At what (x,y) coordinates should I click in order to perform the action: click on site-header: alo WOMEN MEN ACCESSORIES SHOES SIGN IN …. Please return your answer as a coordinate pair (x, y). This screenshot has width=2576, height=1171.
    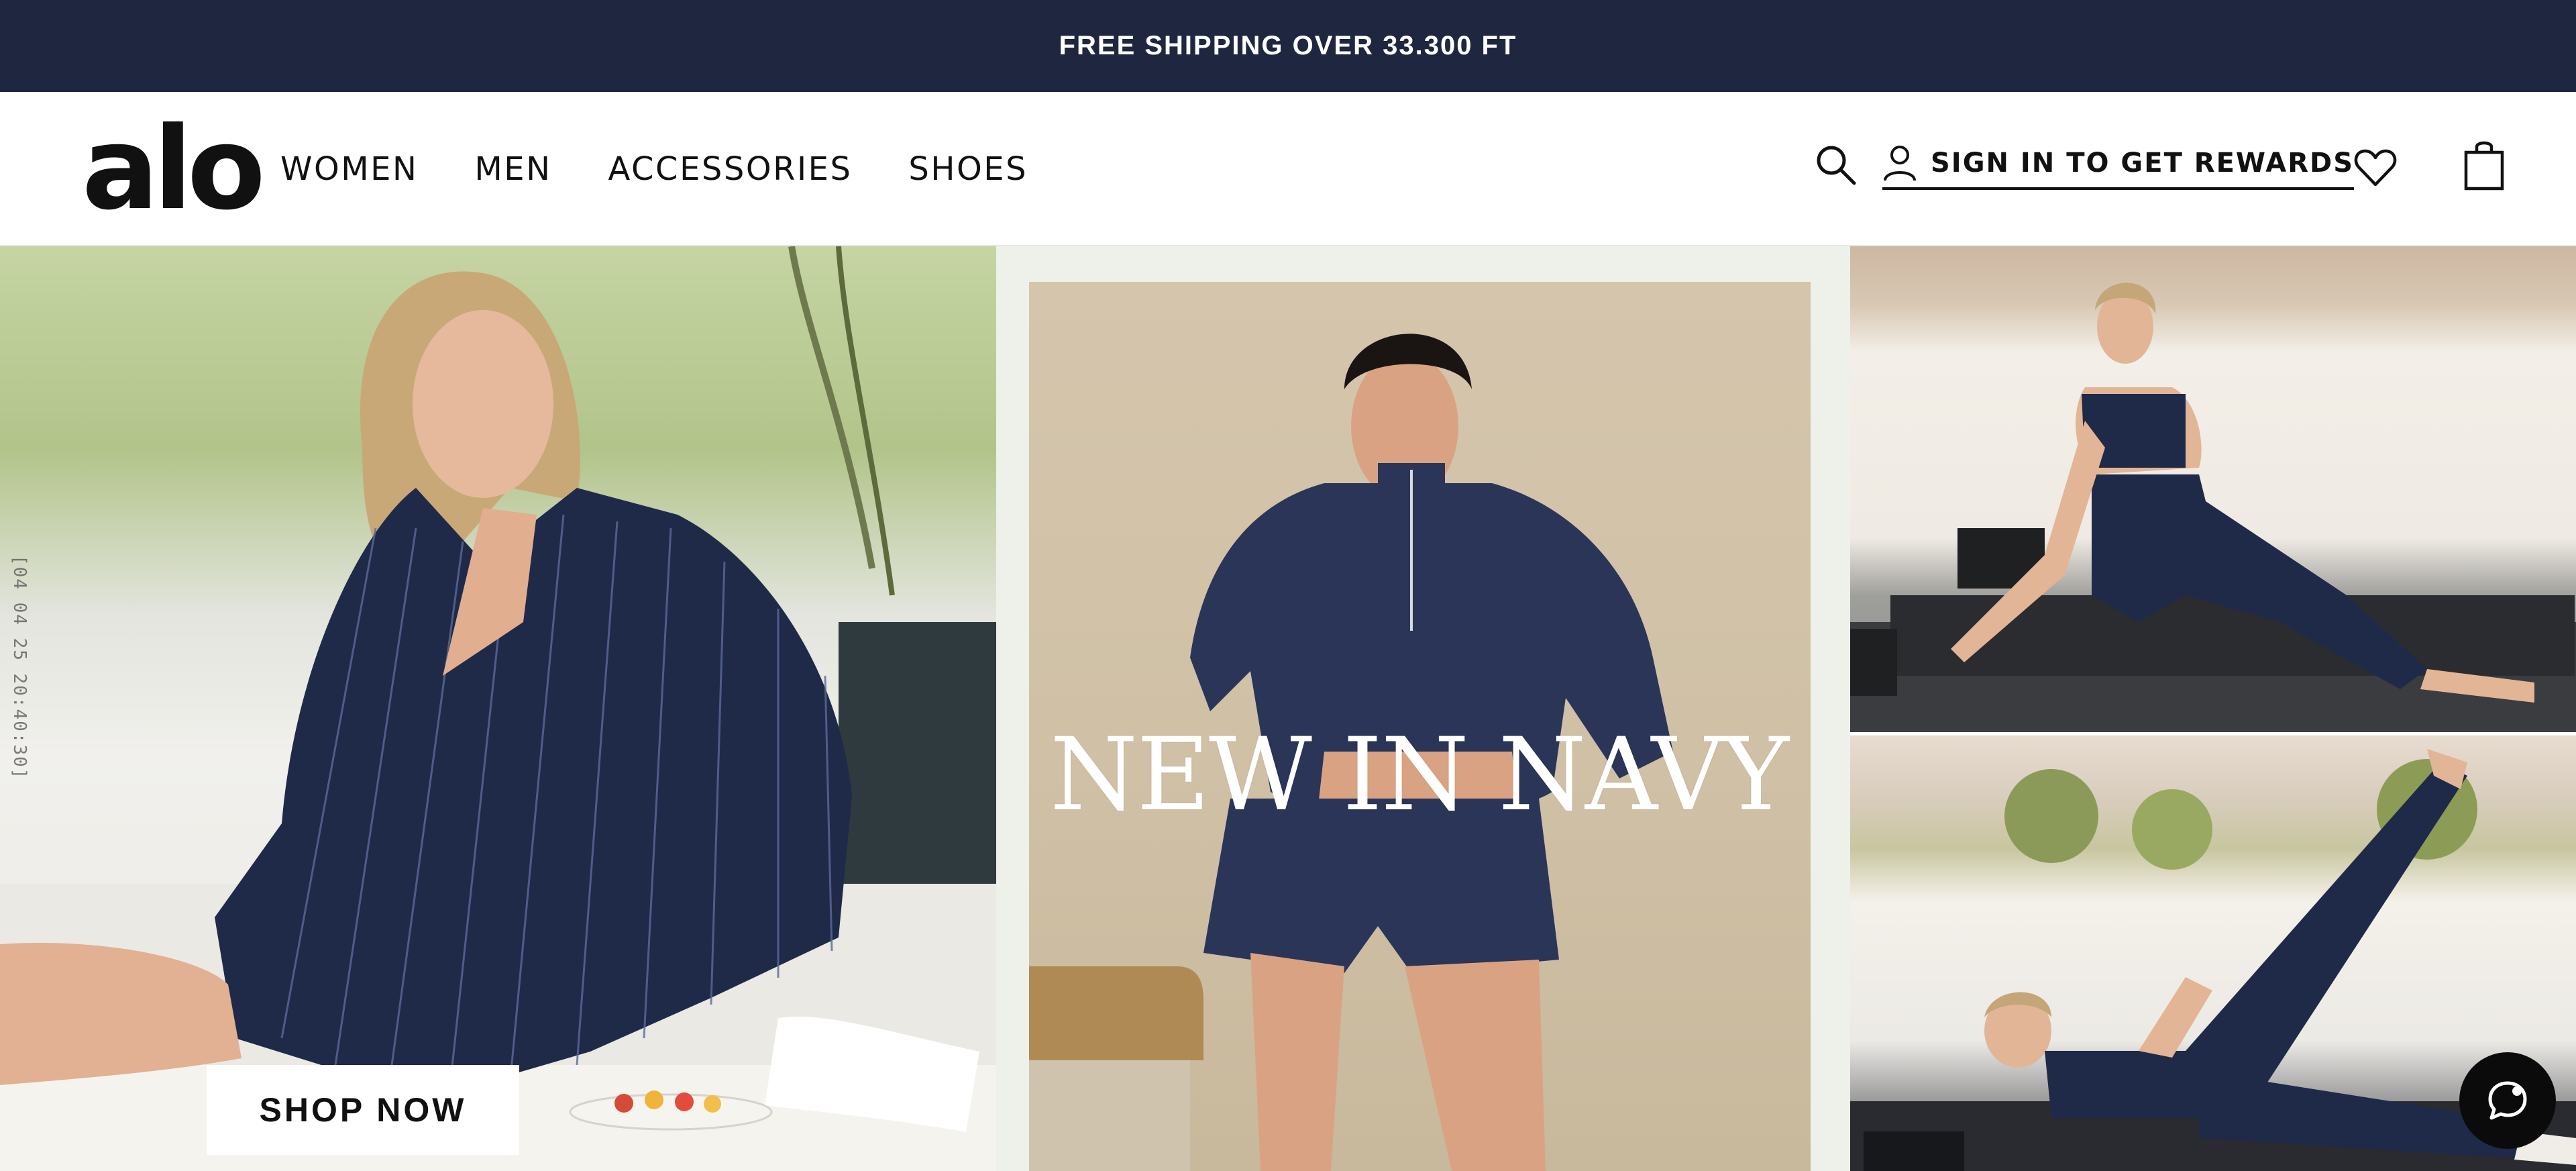
    Looking at the image, I should click on (1288, 169).